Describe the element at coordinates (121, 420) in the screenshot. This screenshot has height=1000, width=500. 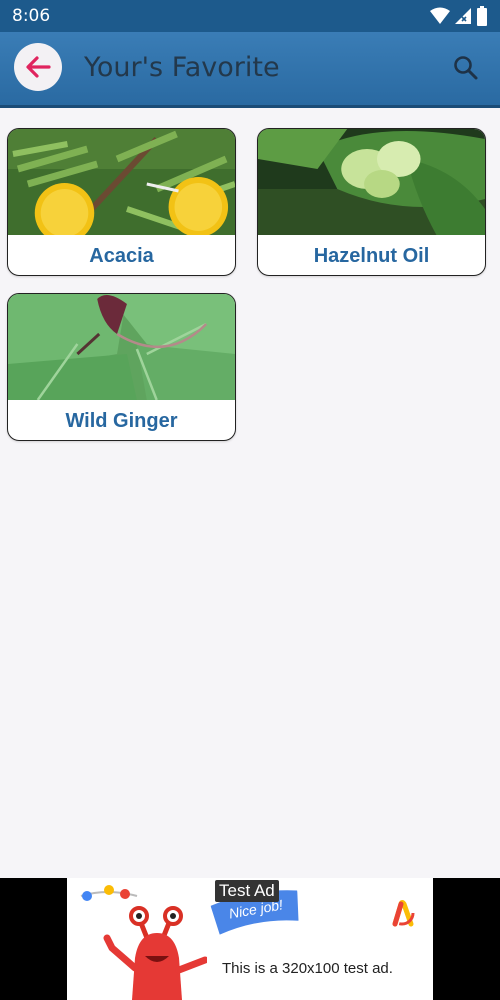
I see `card-label: Wild Ginger` at that location.